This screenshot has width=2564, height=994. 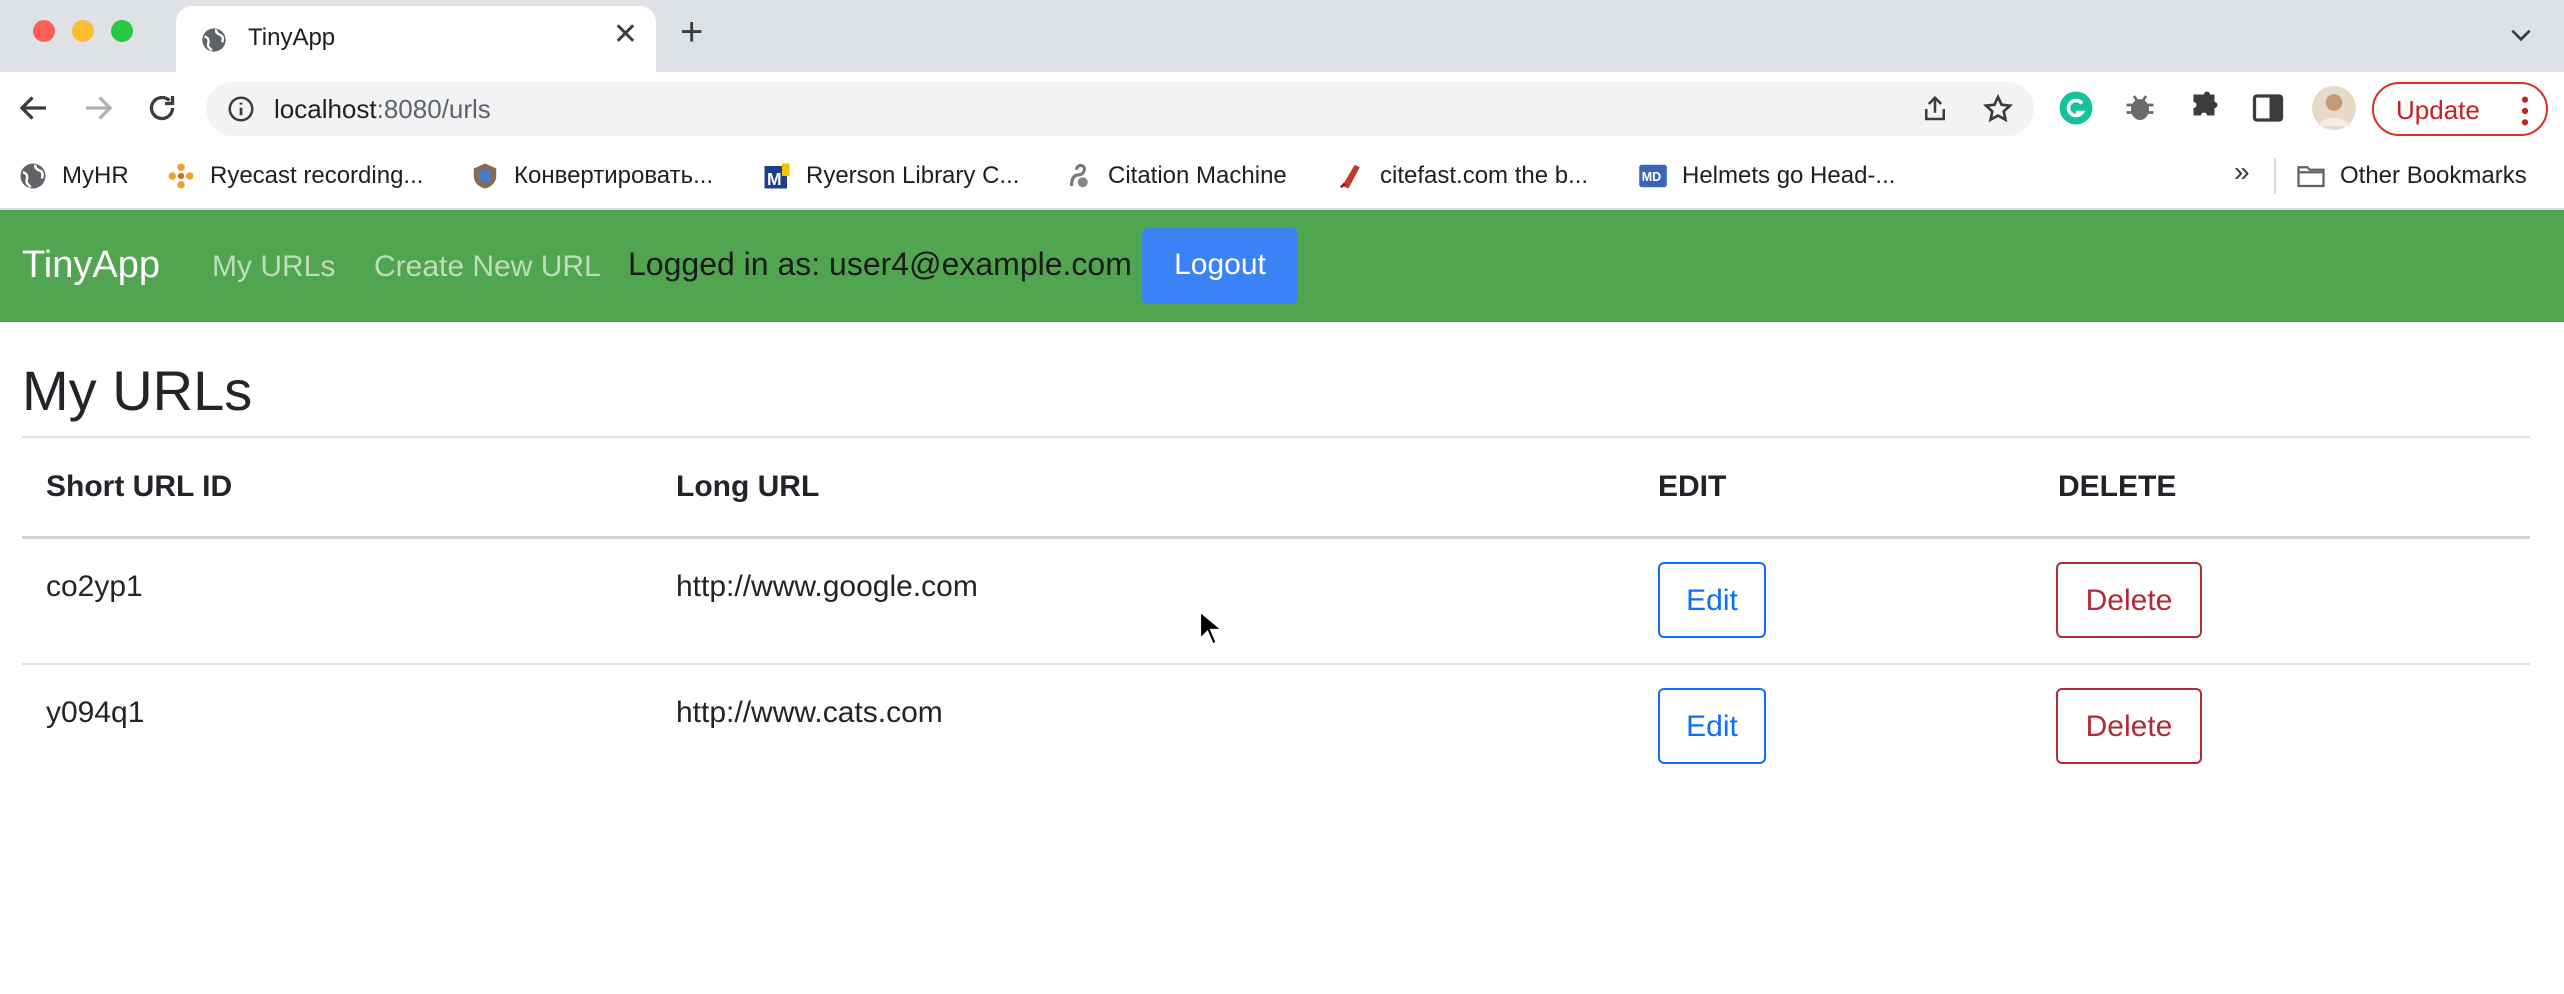 I want to click on svg-text: MD, so click(x=1651, y=177).